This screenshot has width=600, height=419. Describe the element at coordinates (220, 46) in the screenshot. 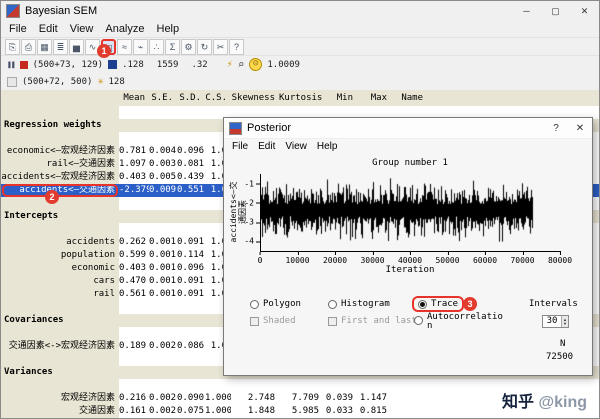

I see `cut-icon: ✂` at that location.